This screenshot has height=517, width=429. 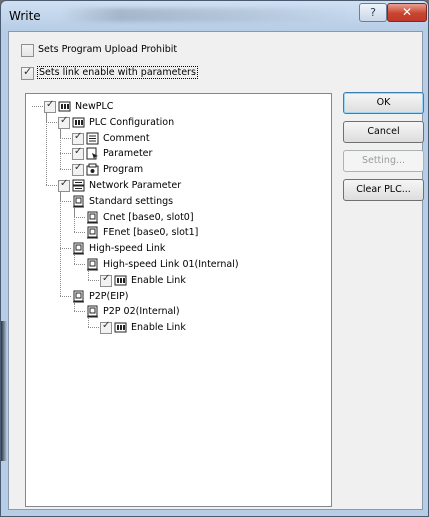 What do you see at coordinates (126, 138) in the screenshot?
I see `tree-item-label: Comment` at bounding box center [126, 138].